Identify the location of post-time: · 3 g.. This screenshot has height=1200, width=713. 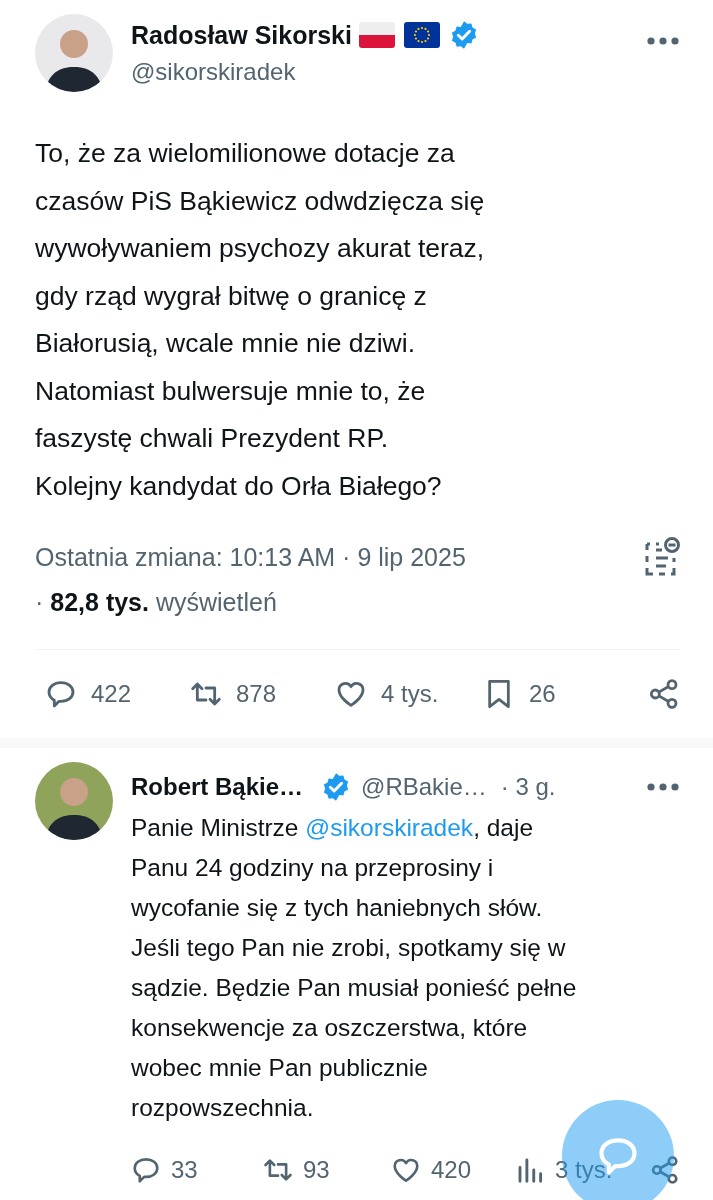
(528, 787).